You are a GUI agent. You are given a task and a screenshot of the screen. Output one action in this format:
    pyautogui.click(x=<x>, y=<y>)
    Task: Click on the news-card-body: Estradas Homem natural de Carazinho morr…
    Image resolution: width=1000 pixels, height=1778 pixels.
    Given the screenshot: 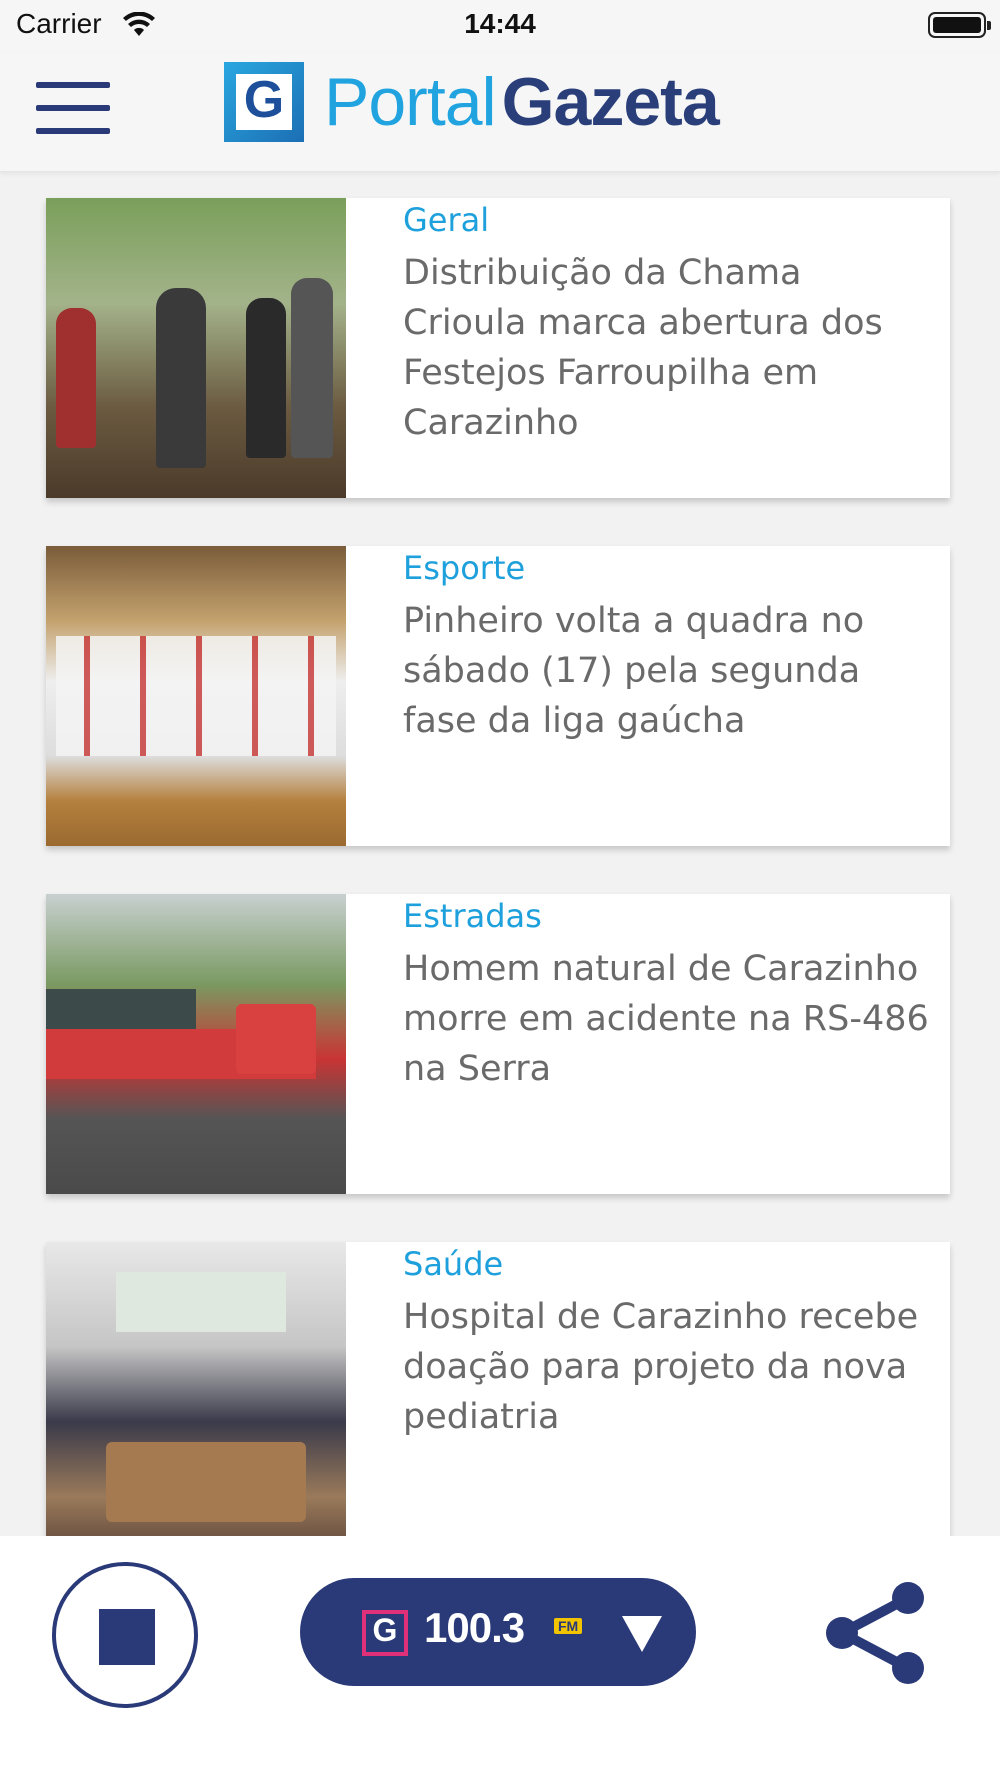 What is the action you would take?
    pyautogui.click(x=648, y=1044)
    